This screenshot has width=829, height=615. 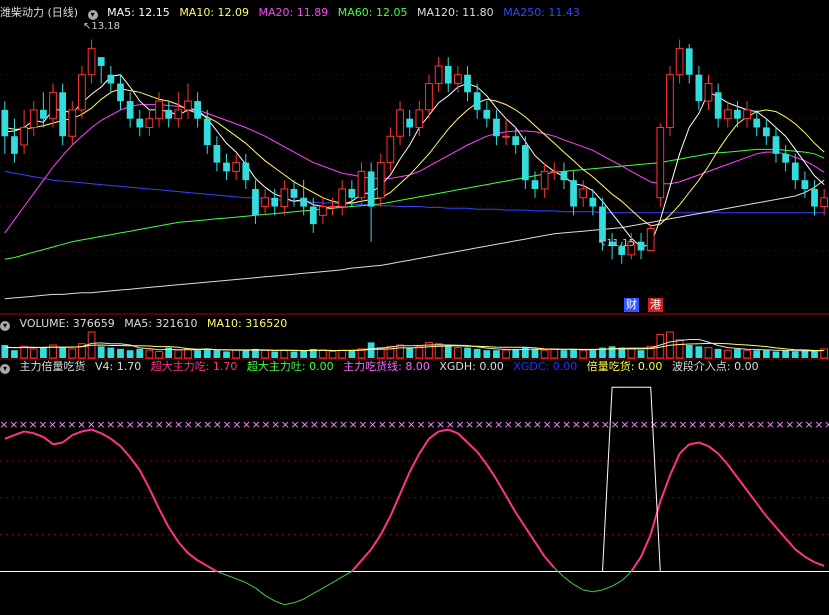 What do you see at coordinates (102, 26) in the screenshot?
I see `high-price-annotation: ↖13.18` at bounding box center [102, 26].